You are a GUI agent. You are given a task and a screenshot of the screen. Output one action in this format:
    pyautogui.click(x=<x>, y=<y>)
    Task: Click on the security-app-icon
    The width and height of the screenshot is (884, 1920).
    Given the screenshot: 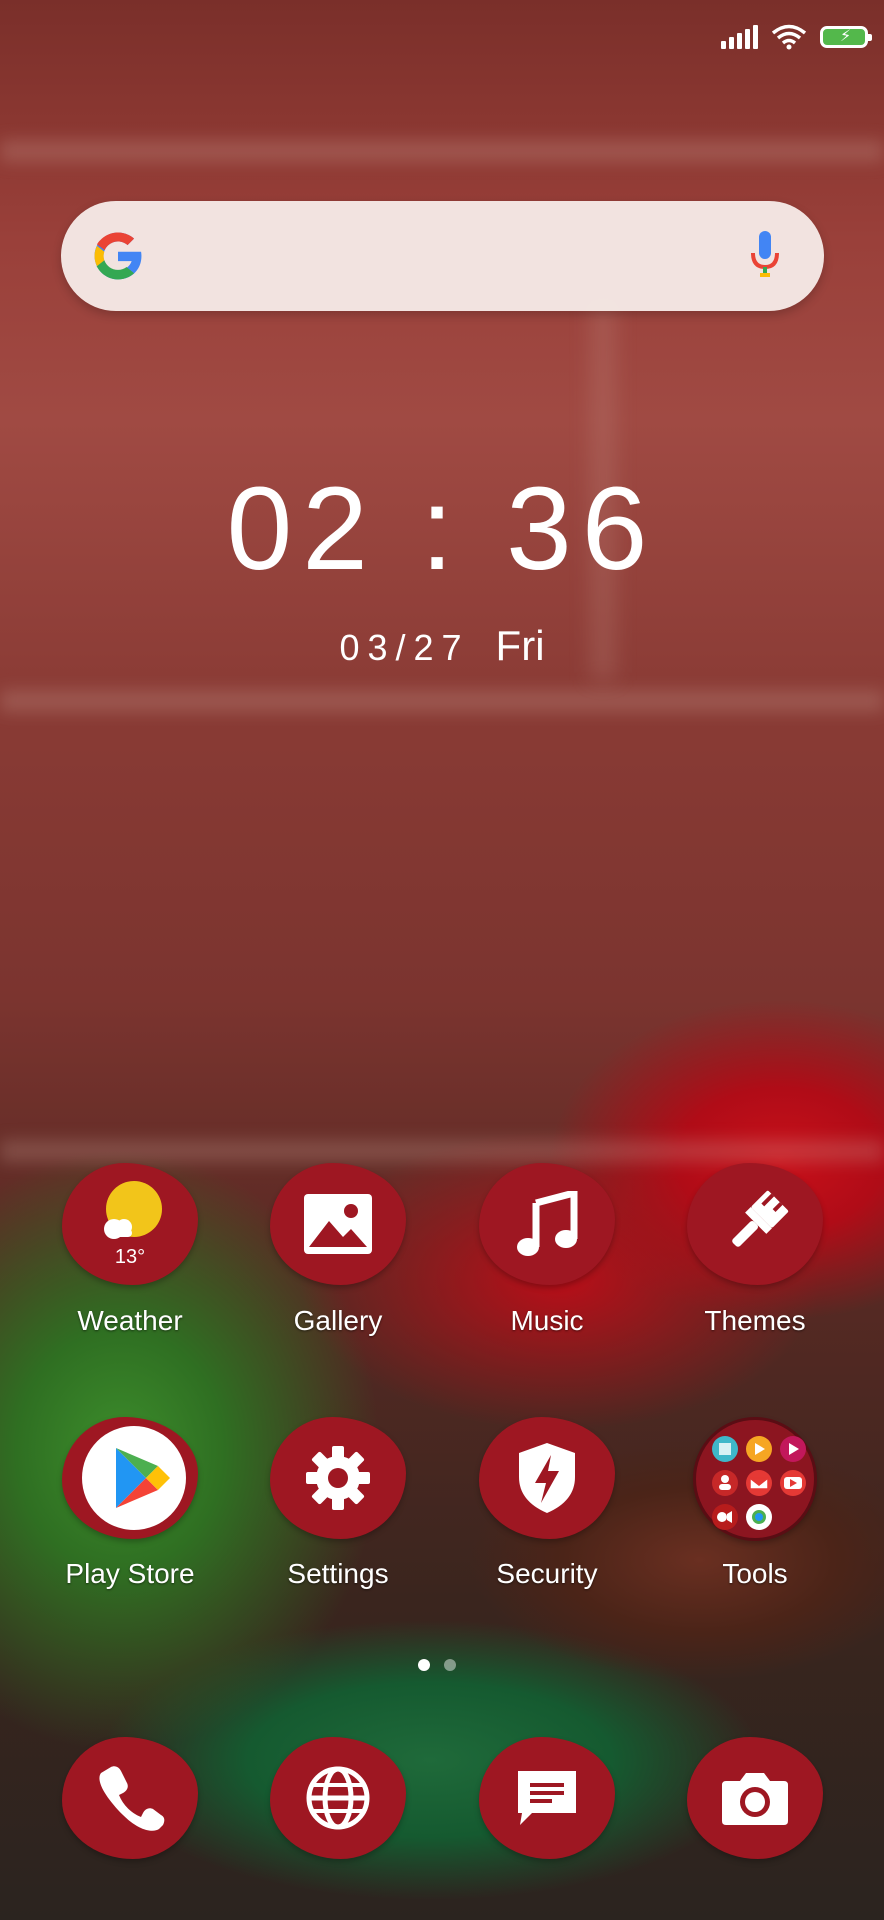 What is the action you would take?
    pyautogui.click(x=547, y=1478)
    